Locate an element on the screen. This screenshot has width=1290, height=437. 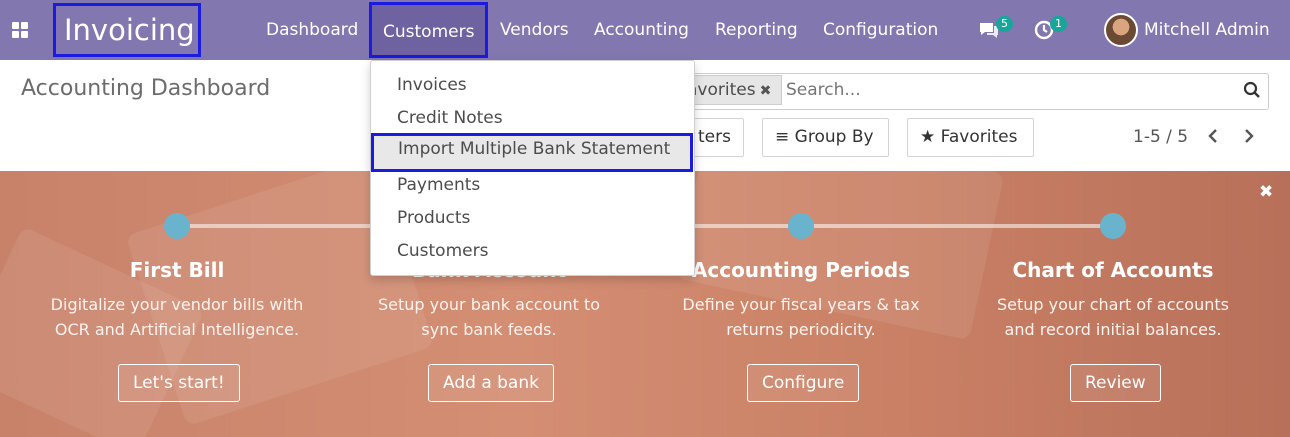
messages-badge: 5 is located at coordinates (1004, 24).